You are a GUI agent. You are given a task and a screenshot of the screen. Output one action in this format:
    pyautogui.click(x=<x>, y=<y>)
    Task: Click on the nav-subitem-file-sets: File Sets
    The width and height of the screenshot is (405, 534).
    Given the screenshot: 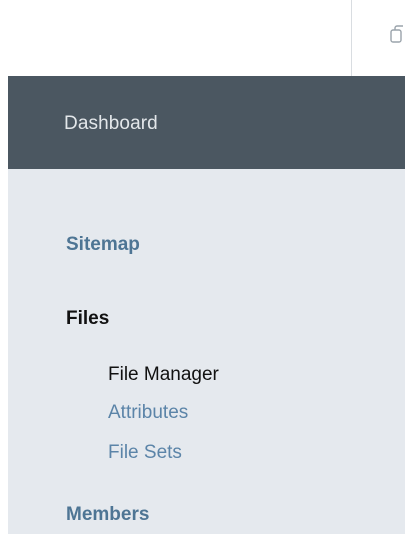 What is the action you would take?
    pyautogui.click(x=145, y=453)
    